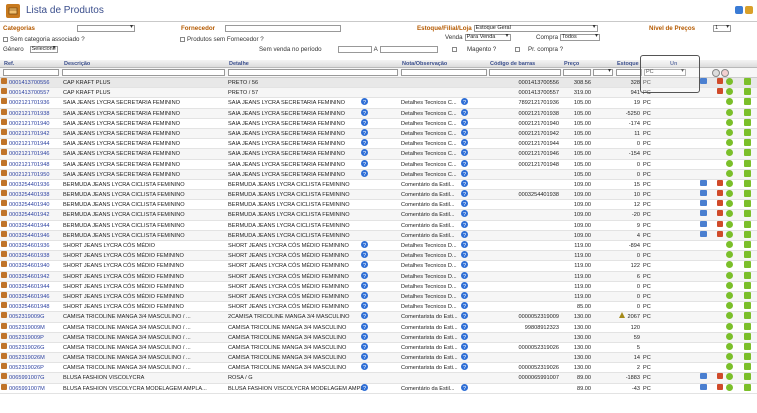 The image size is (757, 413). I want to click on ref-link: 0003254401944, so click(35, 226).